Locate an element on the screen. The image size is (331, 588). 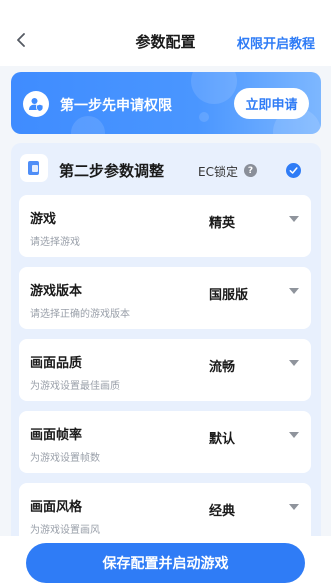
permission-tutorial-link: 权限开启教程 is located at coordinates (276, 42).